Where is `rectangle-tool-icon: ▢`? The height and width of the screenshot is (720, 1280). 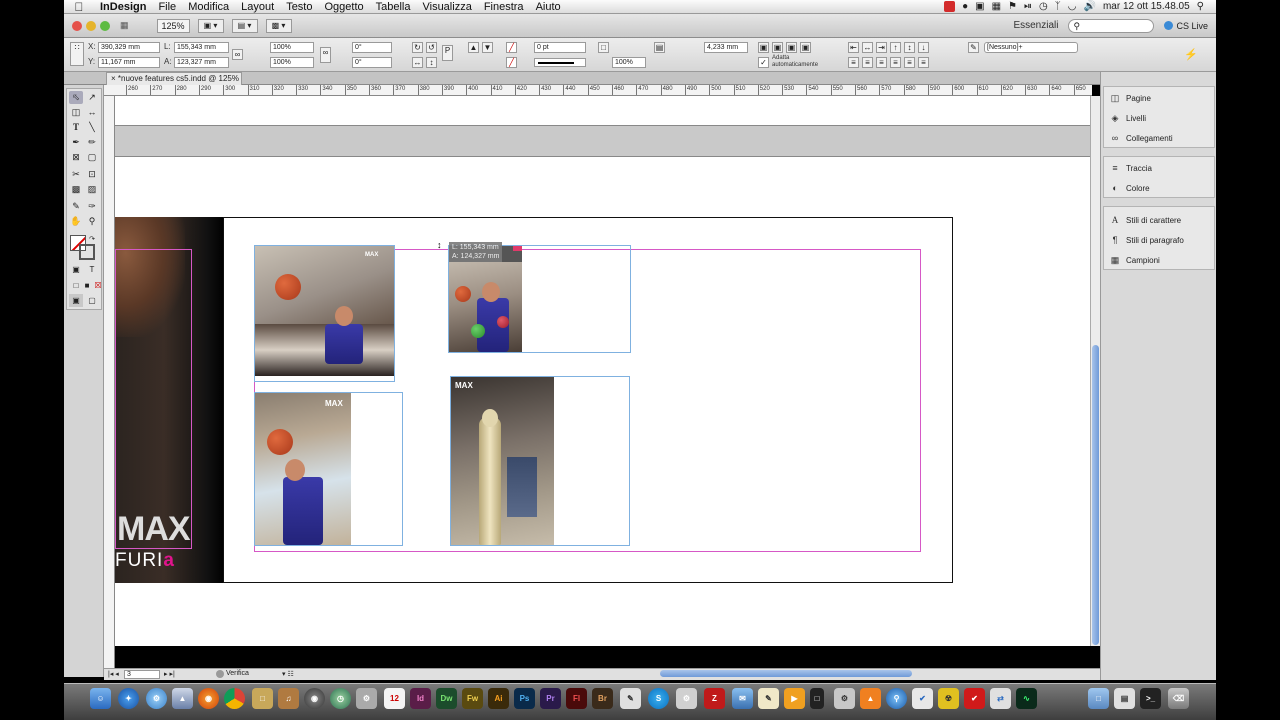
rectangle-tool-icon: ▢ is located at coordinates (92, 157).